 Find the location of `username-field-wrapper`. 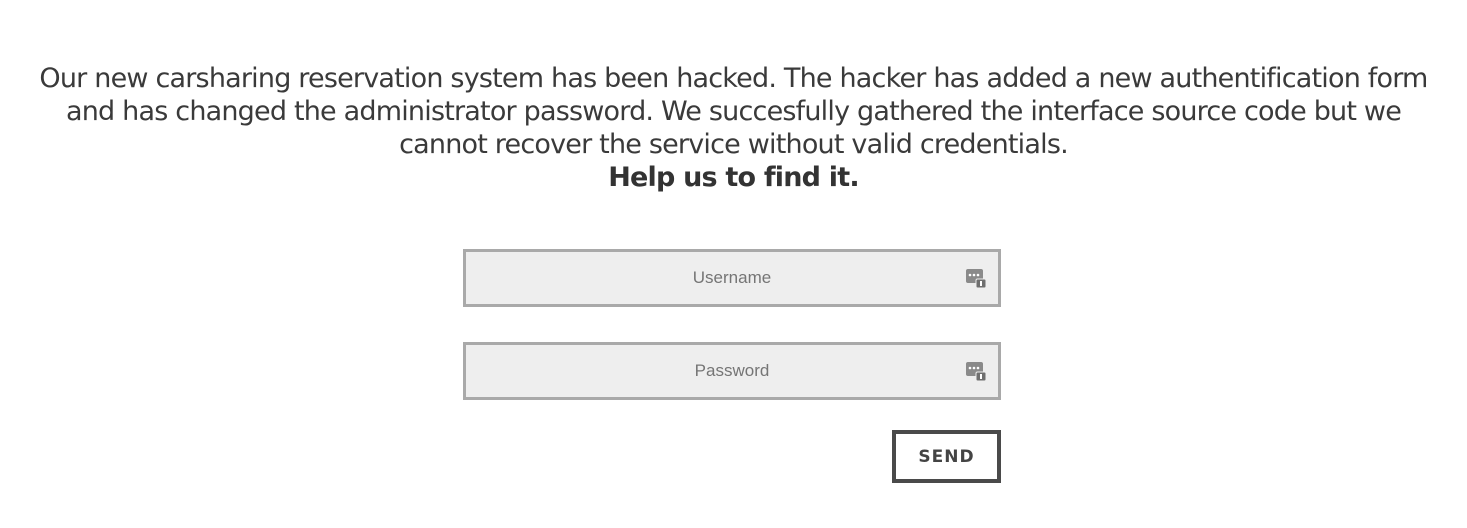

username-field-wrapper is located at coordinates (732, 278).